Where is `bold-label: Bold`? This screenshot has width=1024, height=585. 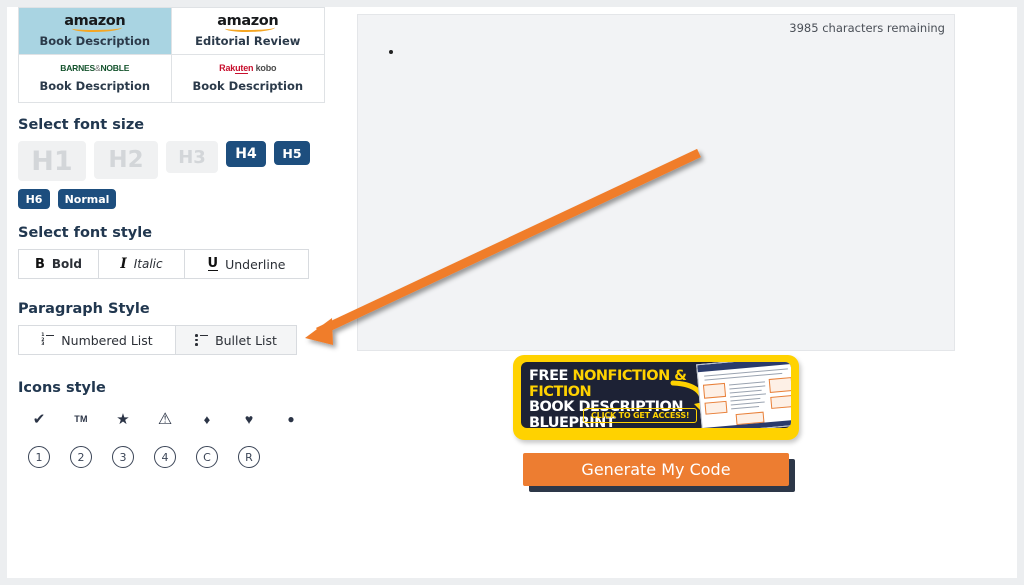 bold-label: Bold is located at coordinates (66, 264).